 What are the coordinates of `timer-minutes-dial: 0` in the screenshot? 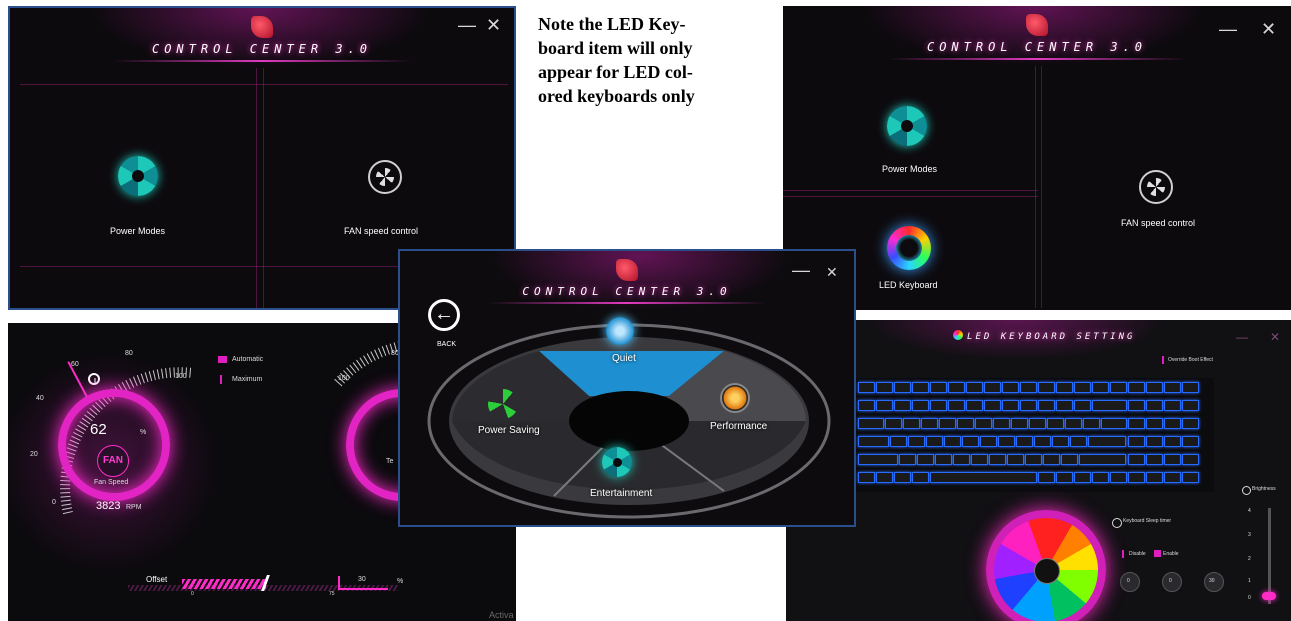 It's located at (1172, 582).